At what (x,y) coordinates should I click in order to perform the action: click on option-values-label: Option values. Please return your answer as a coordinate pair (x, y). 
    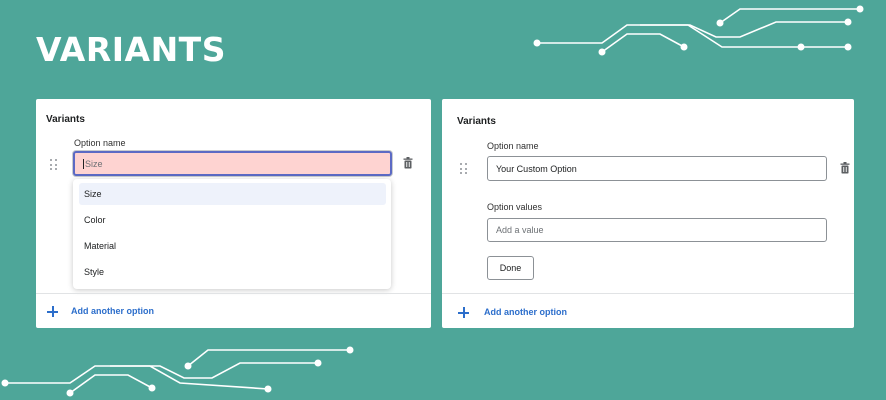
    Looking at the image, I should click on (515, 207).